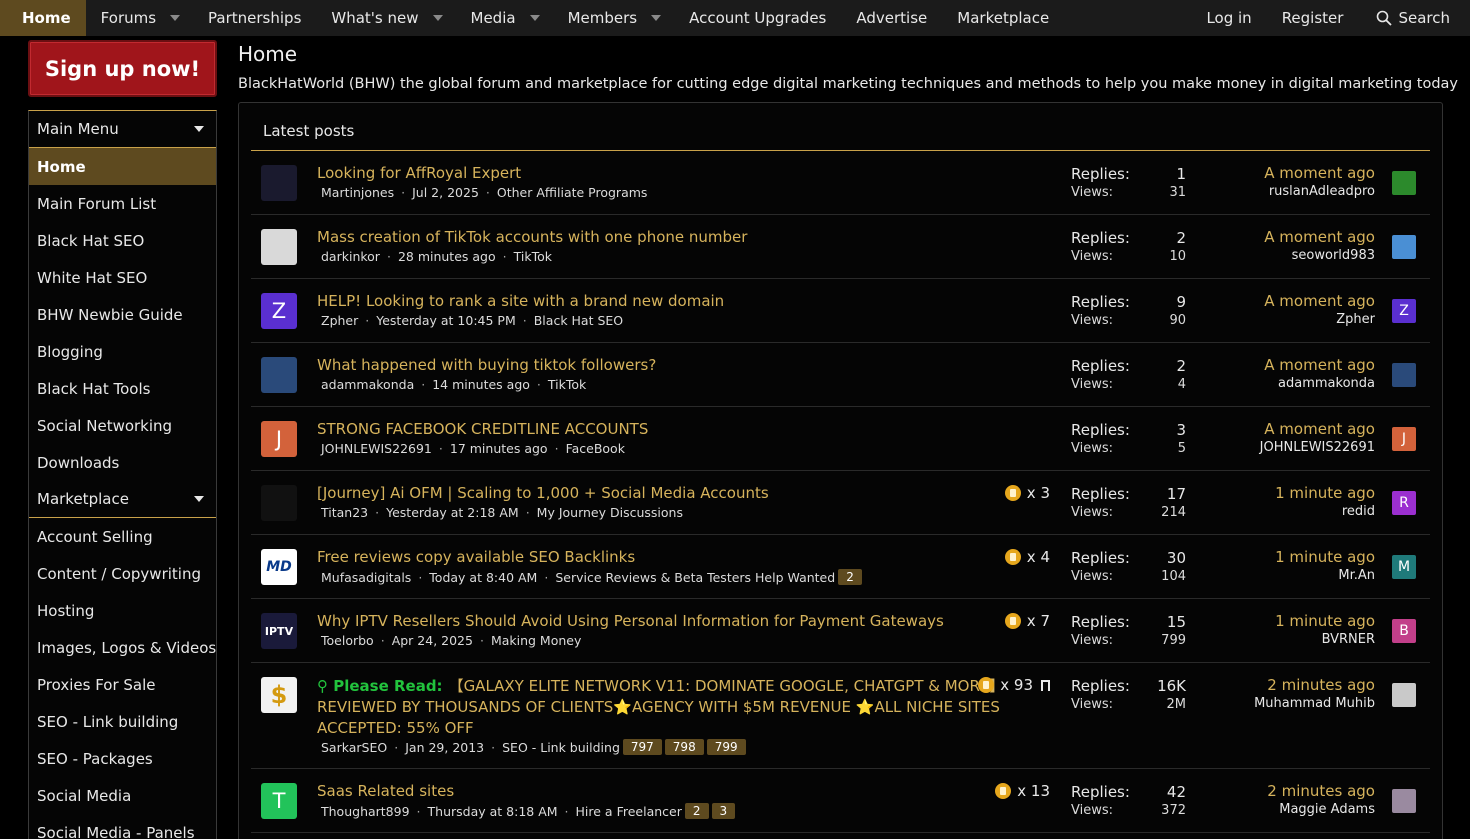 This screenshot has width=1470, height=839. What do you see at coordinates (1319, 319) in the screenshot?
I see `last-post-user-link: Zpher` at bounding box center [1319, 319].